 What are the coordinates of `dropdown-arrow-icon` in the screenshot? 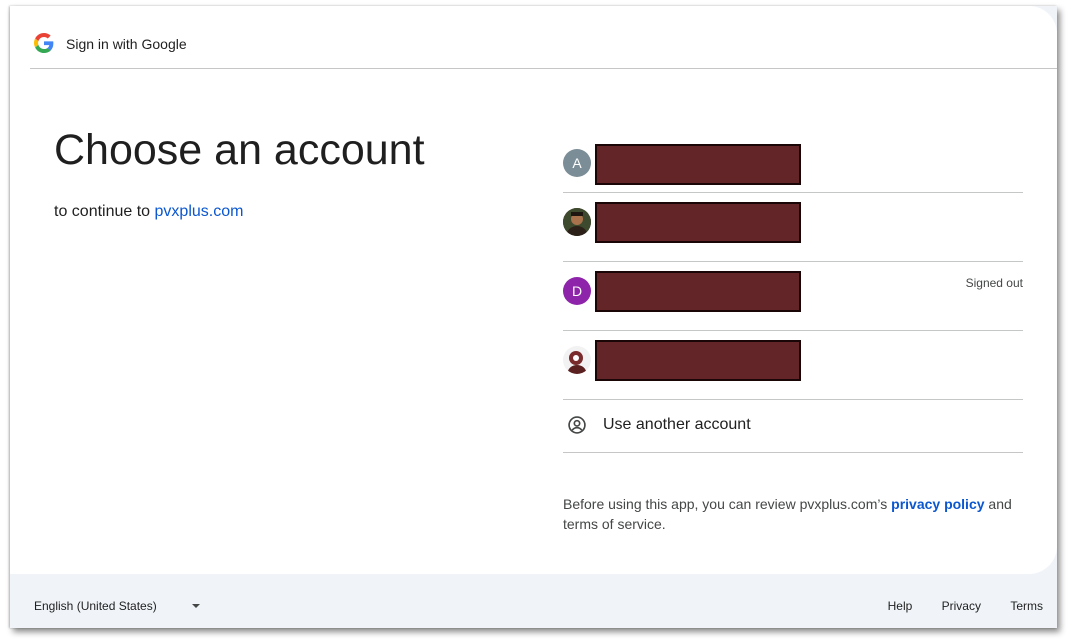 It's located at (196, 606).